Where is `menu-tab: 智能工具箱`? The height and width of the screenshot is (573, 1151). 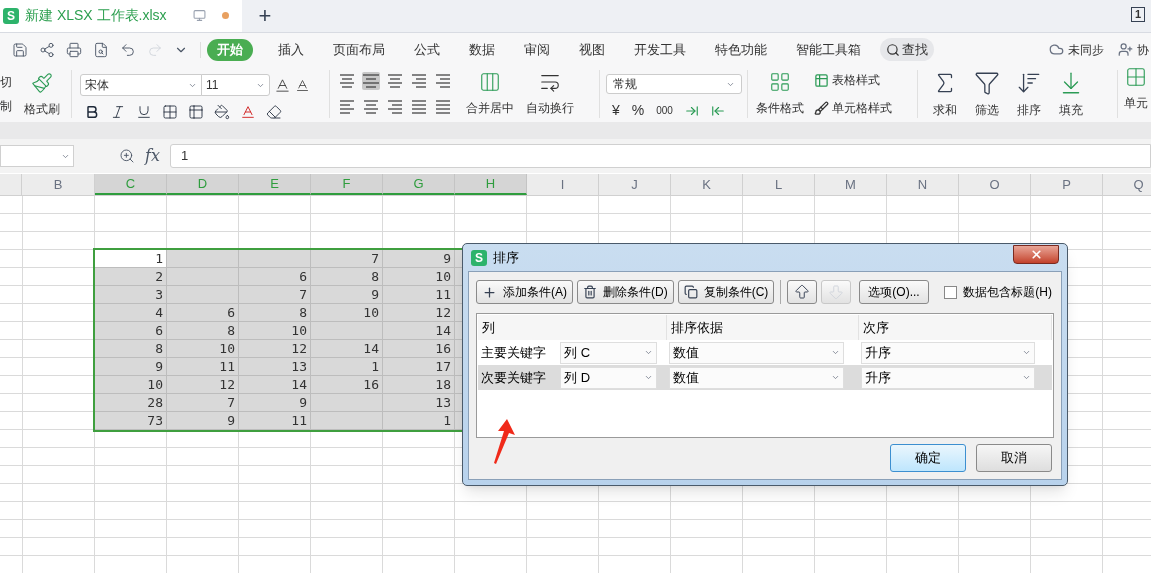
menu-tab: 智能工具箱 is located at coordinates (828, 49).